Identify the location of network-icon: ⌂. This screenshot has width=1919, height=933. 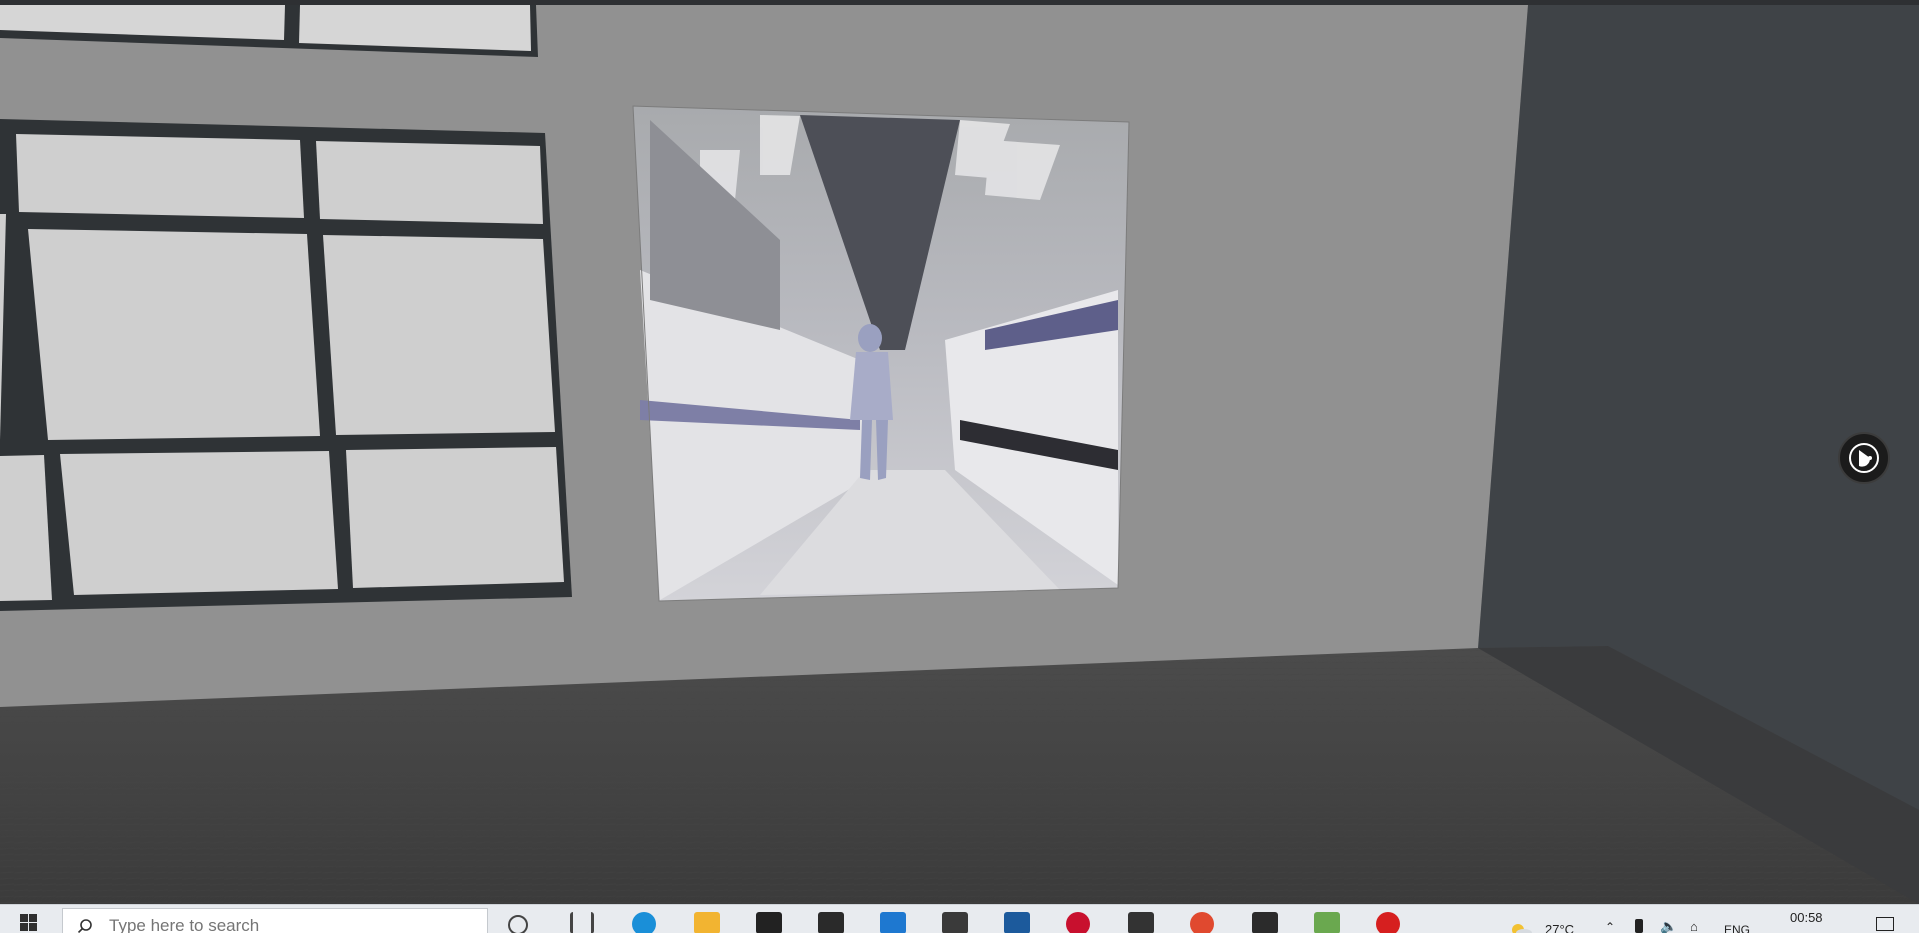
(1694, 926).